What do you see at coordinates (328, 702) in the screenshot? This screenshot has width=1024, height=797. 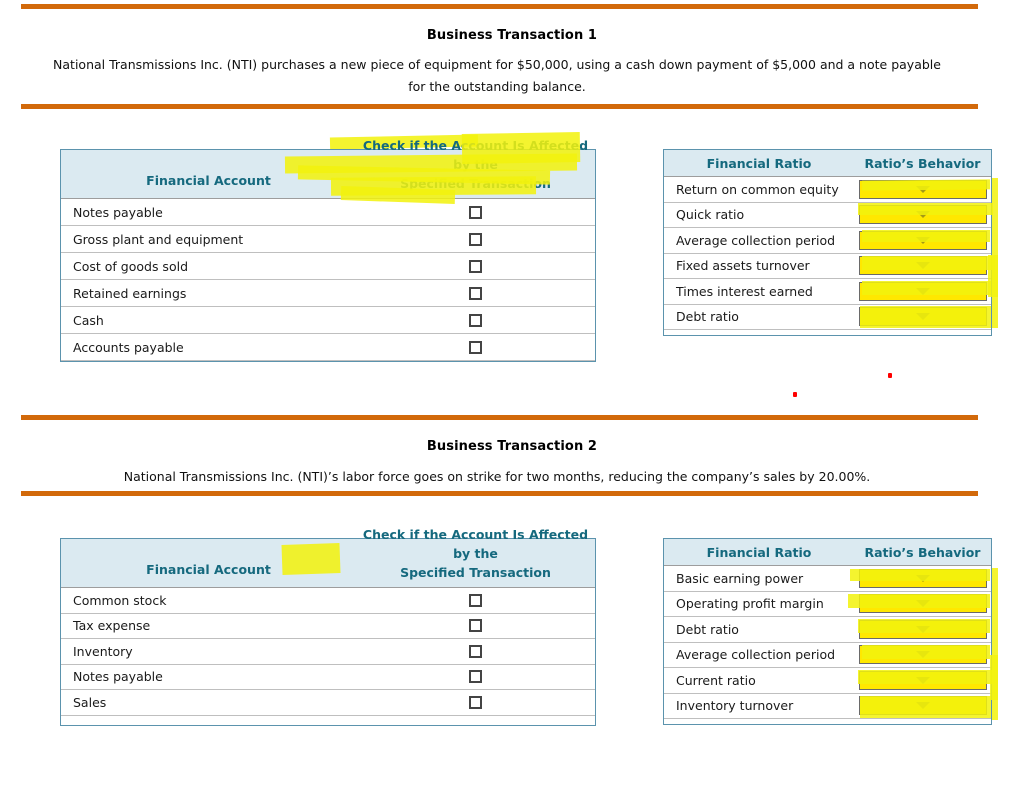 I see `table-row: Sales` at bounding box center [328, 702].